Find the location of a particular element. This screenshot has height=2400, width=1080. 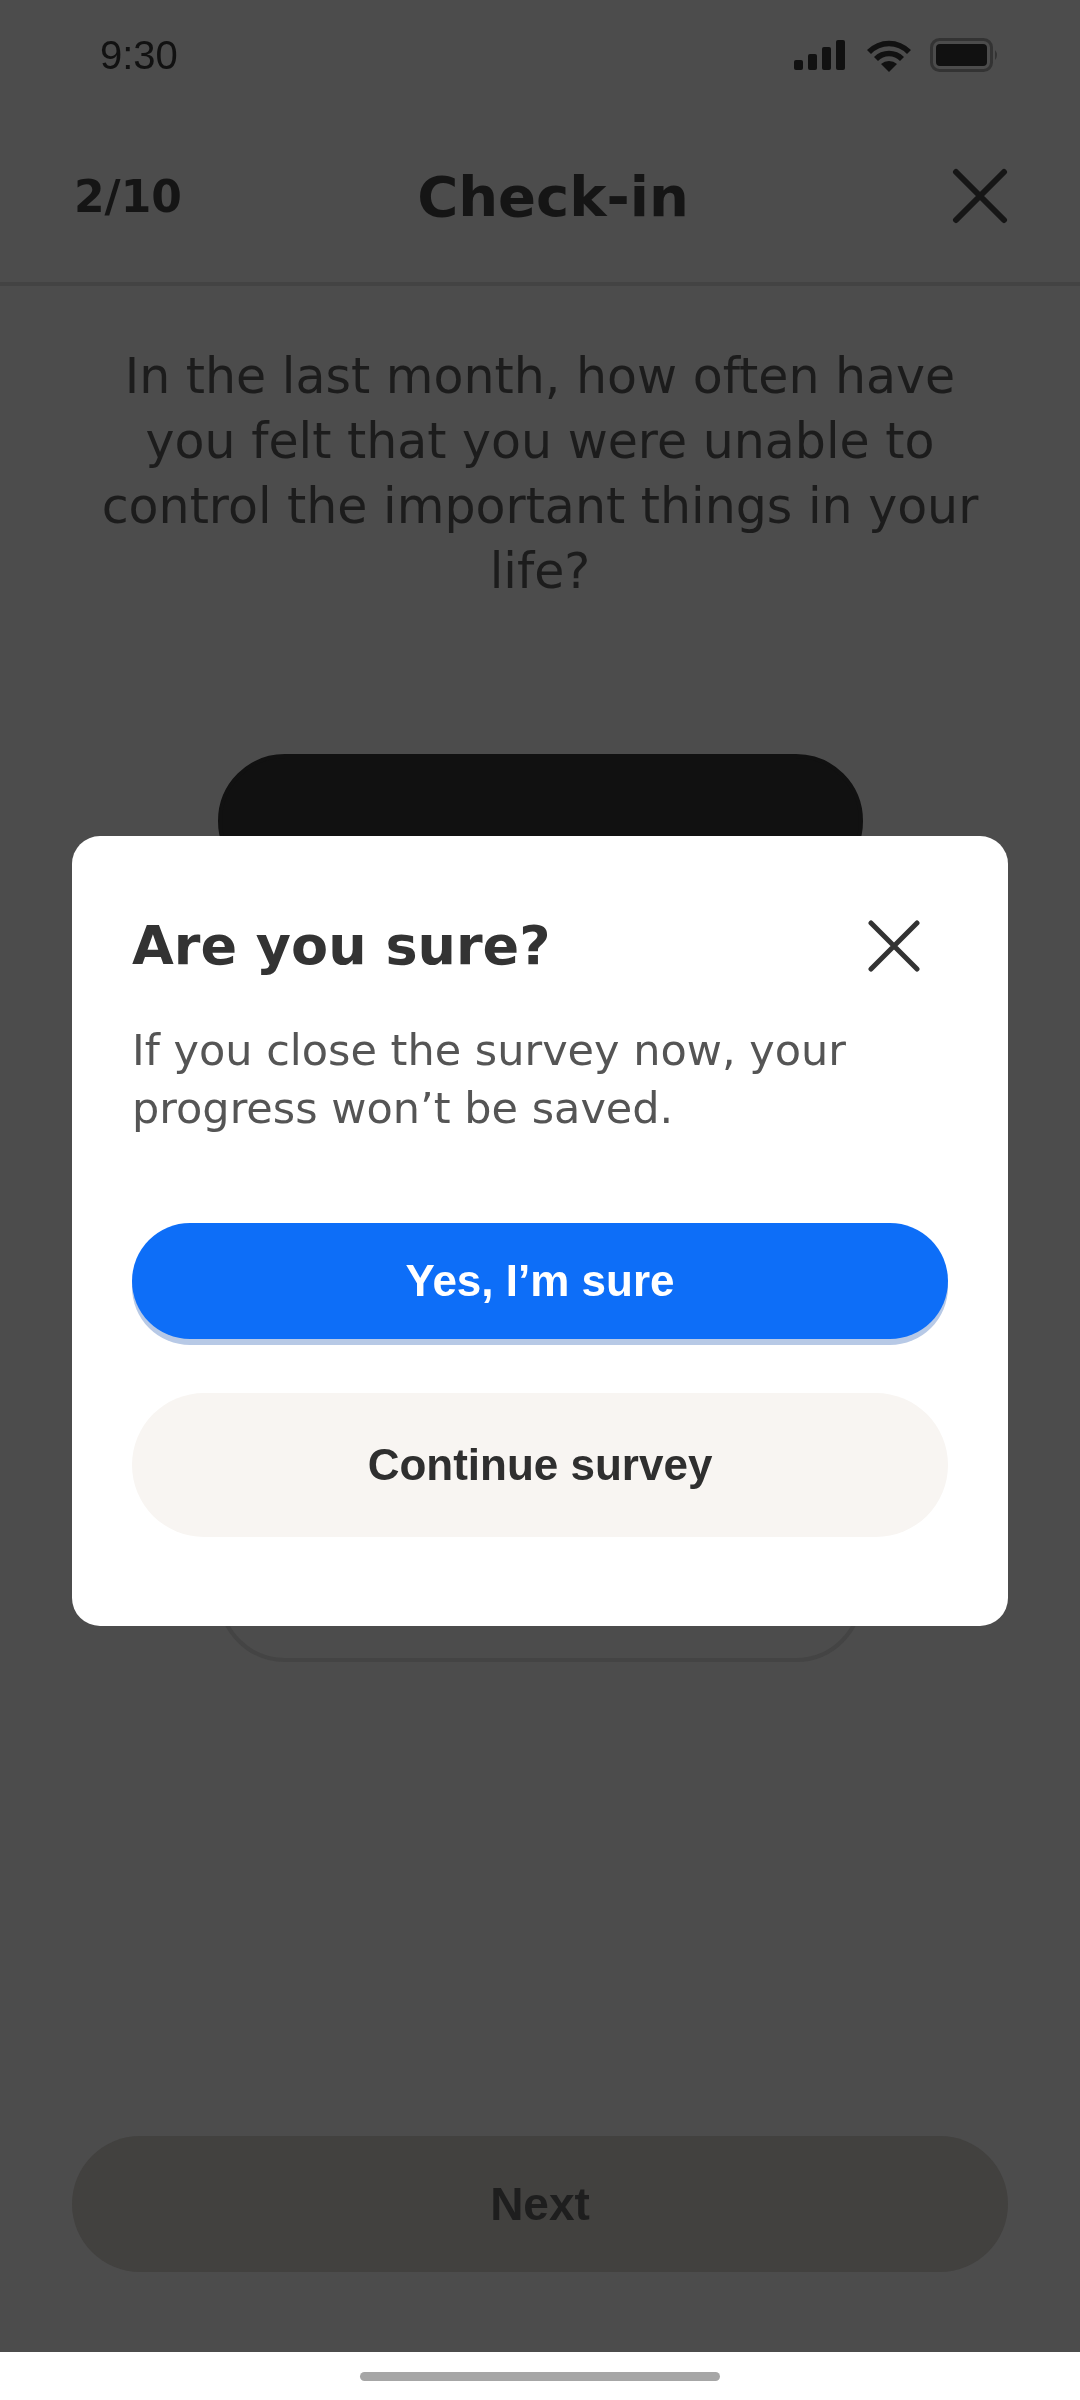

progress-counter: 2/10 is located at coordinates (128, 196).